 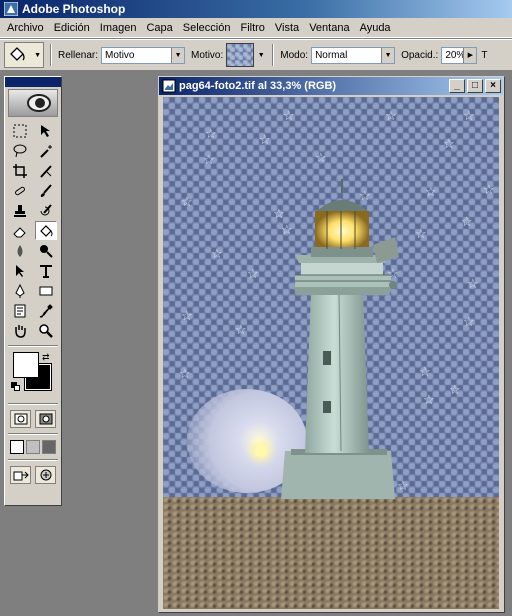 I want to click on menu-ventana: Ventana, so click(x=331, y=28).